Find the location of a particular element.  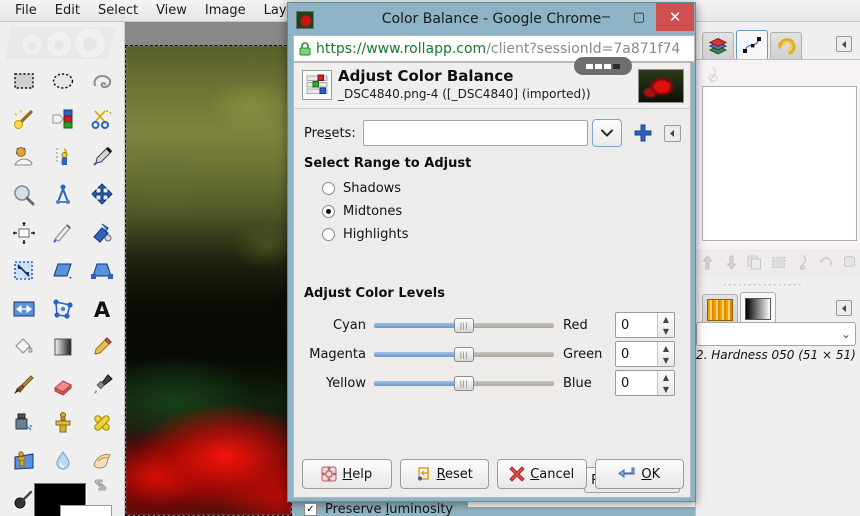

tool-measure is located at coordinates (62, 195).